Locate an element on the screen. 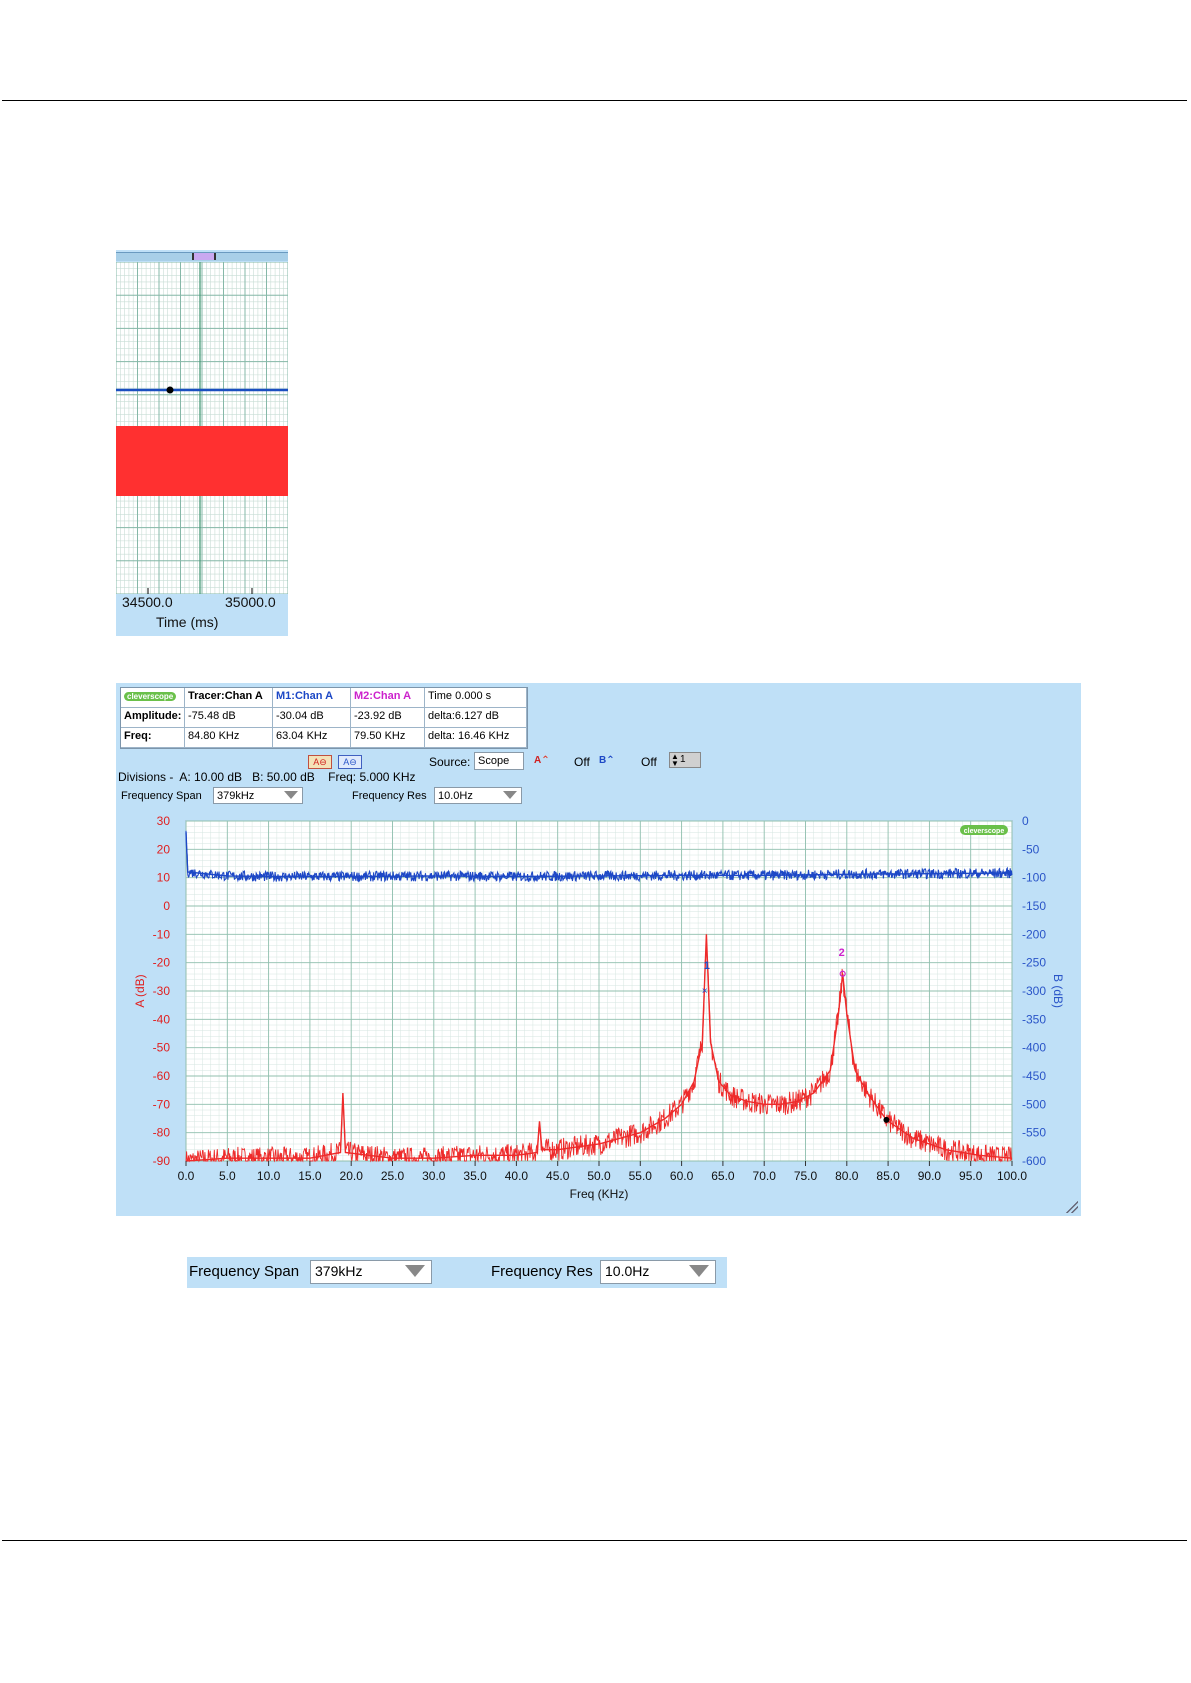  freq-m1: 63.04 KHz is located at coordinates (312, 738).